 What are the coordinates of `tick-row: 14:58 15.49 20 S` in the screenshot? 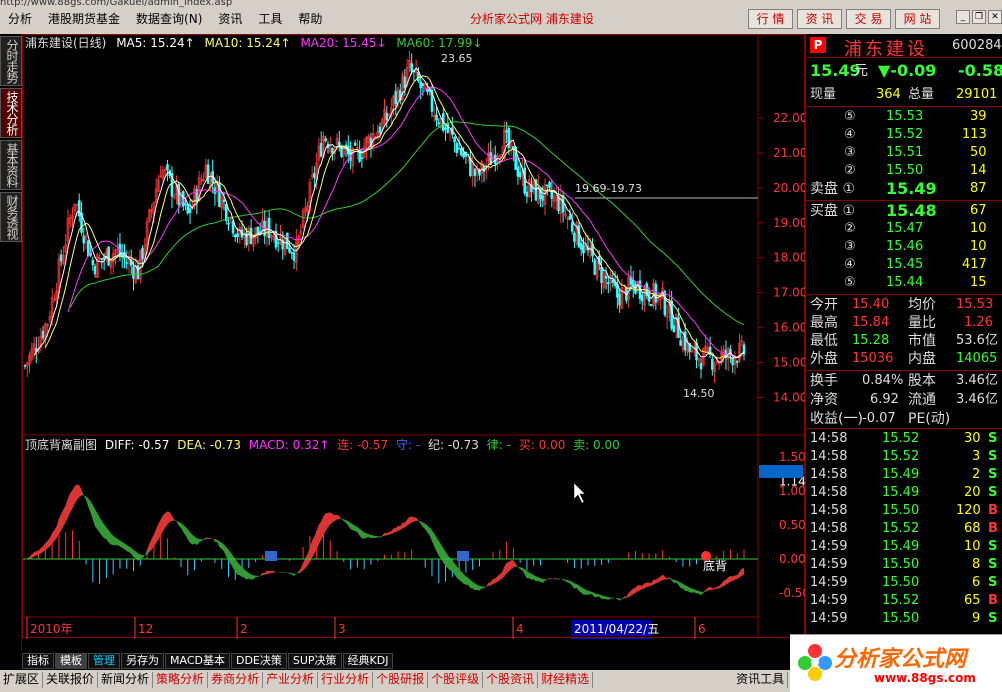 It's located at (904, 492).